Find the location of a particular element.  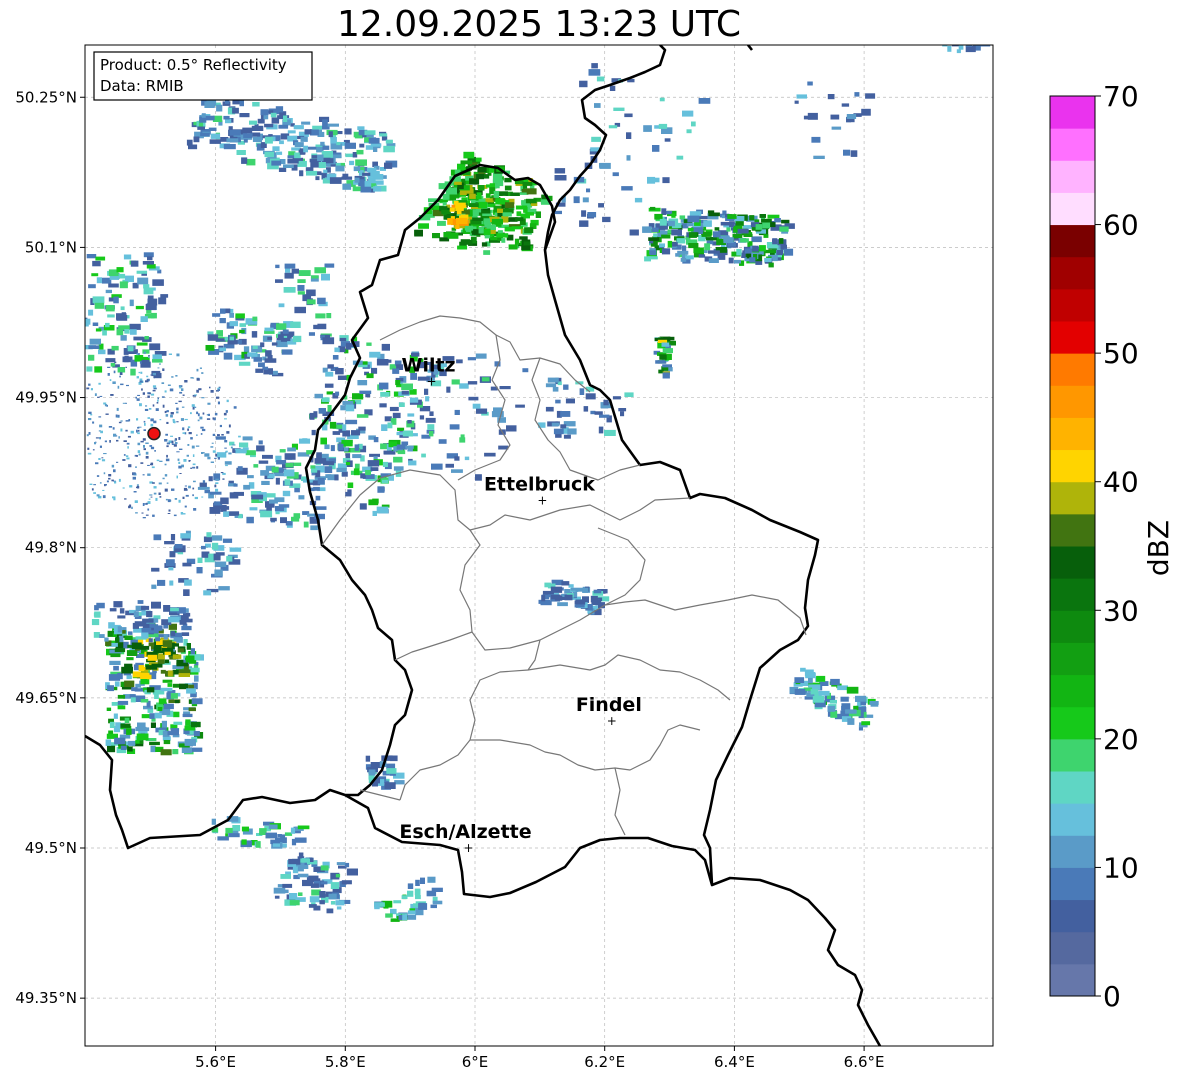

lat-tick-label: 49.5°N is located at coordinates (51, 848).